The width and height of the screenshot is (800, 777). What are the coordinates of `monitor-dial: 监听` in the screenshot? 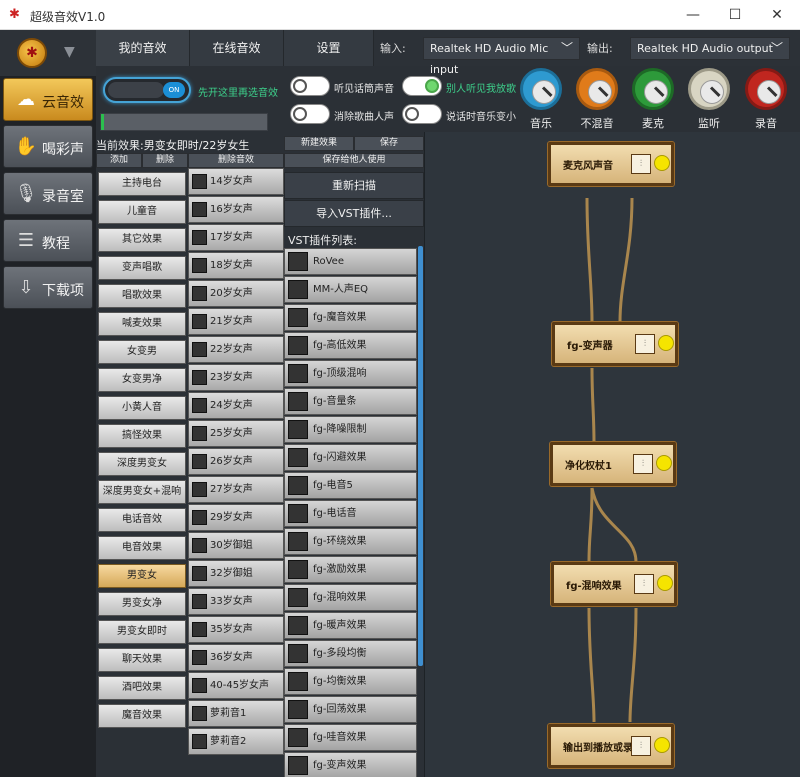 It's located at (709, 99).